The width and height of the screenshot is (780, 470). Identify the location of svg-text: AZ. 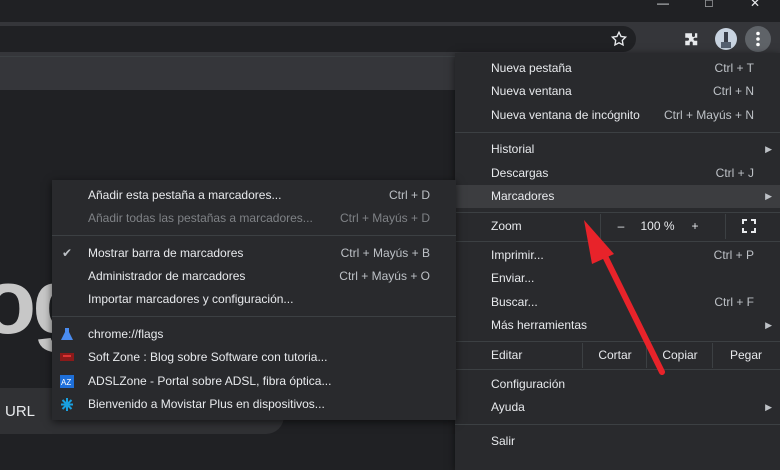
(66, 382).